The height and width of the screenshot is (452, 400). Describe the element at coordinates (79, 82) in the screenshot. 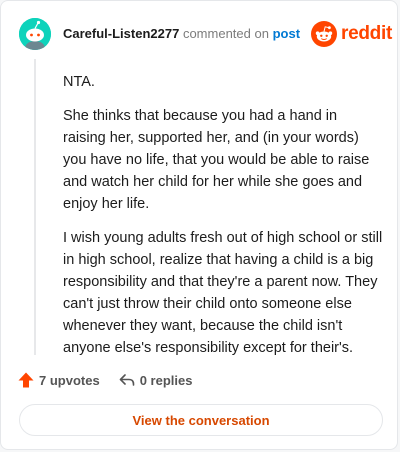

I see `comment-paragraph: NTA.` at that location.